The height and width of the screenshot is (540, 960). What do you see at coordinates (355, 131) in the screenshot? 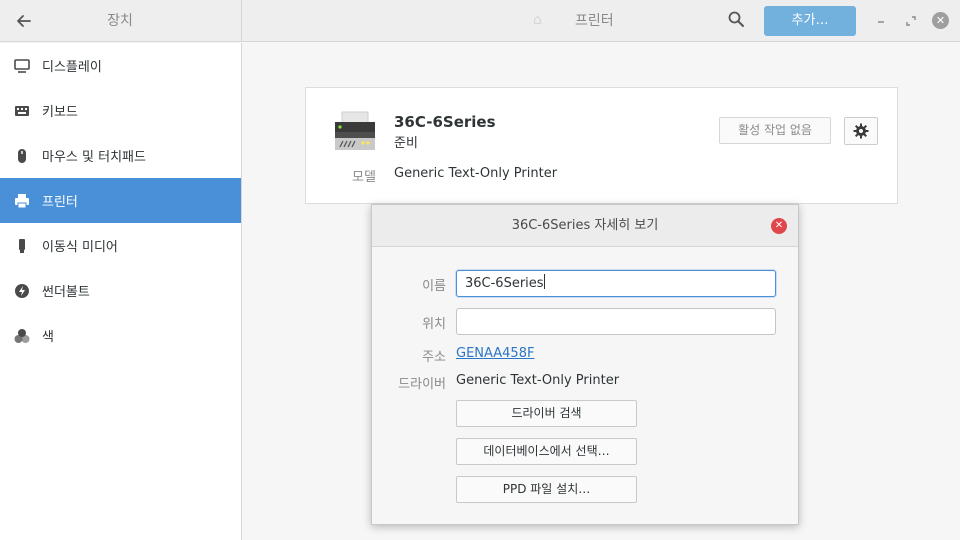
I see `printer-image-icon` at bounding box center [355, 131].